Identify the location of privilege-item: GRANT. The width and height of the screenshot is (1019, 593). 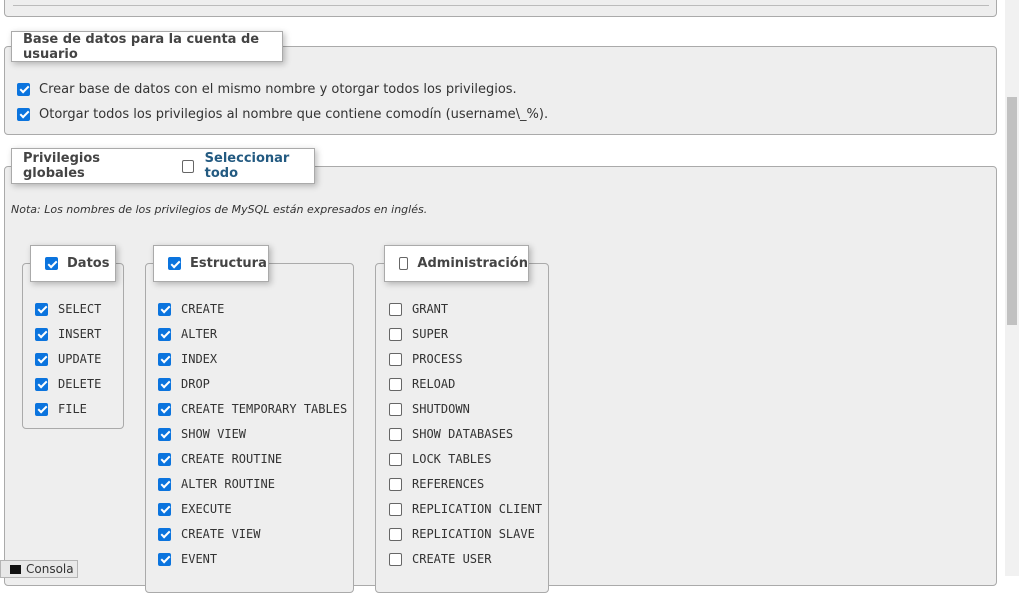
(418, 309).